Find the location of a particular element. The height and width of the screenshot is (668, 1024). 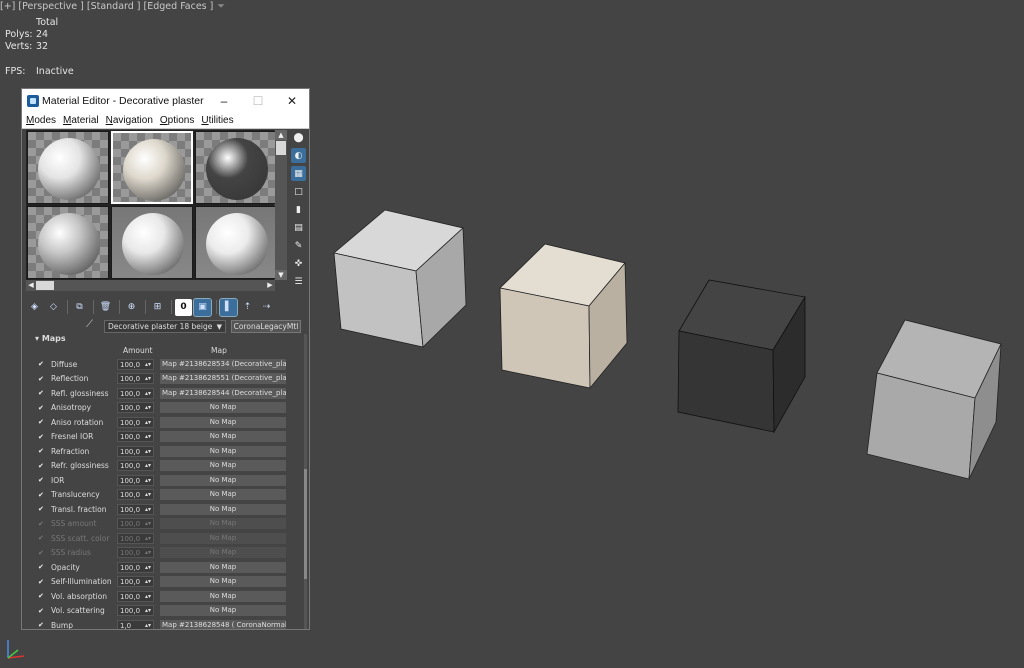

scroll-left-icon: ◀ is located at coordinates (31, 285).